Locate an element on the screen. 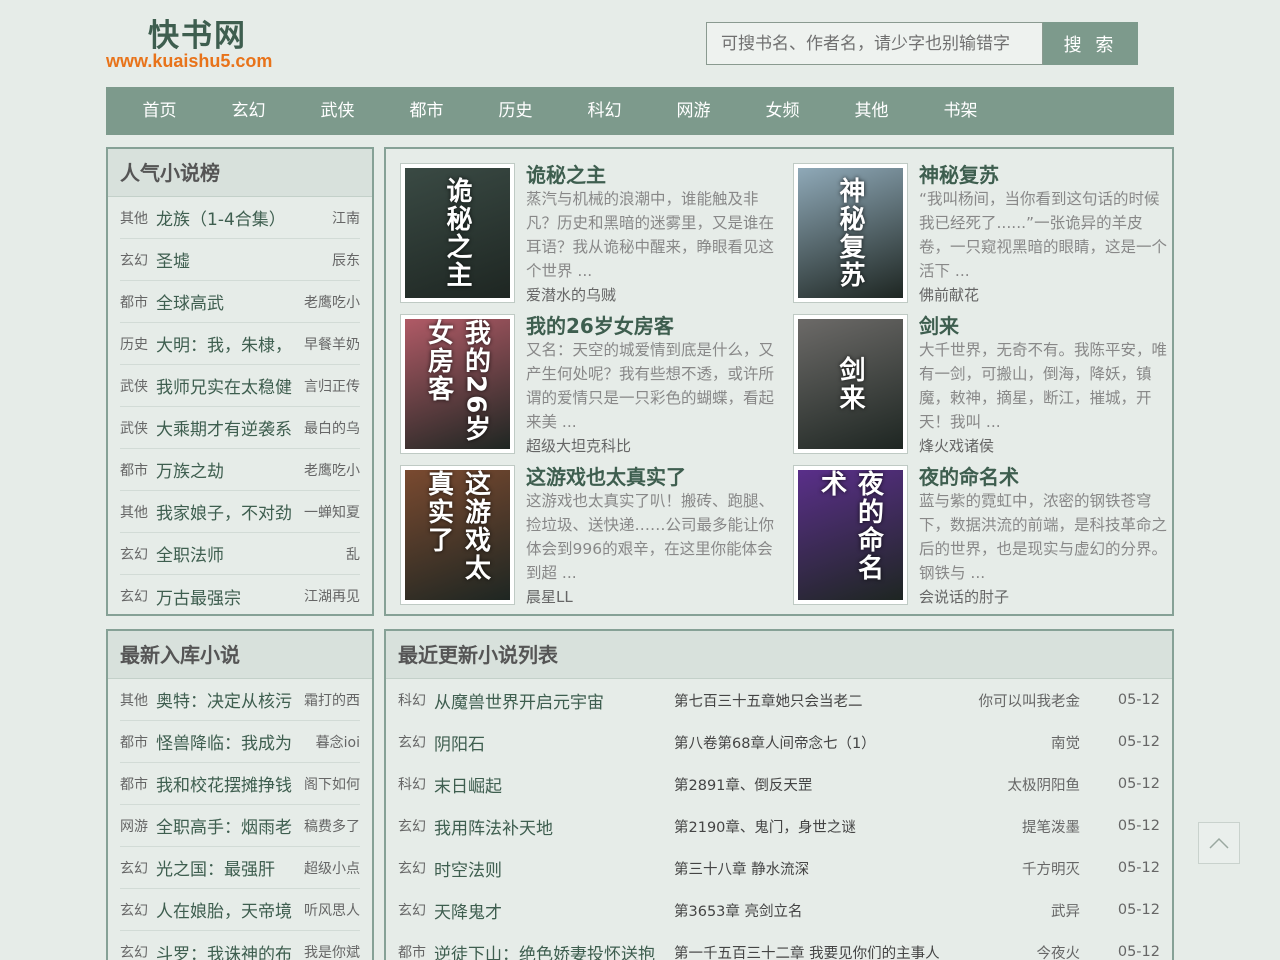  search-button: 搜 索 is located at coordinates (1090, 43).